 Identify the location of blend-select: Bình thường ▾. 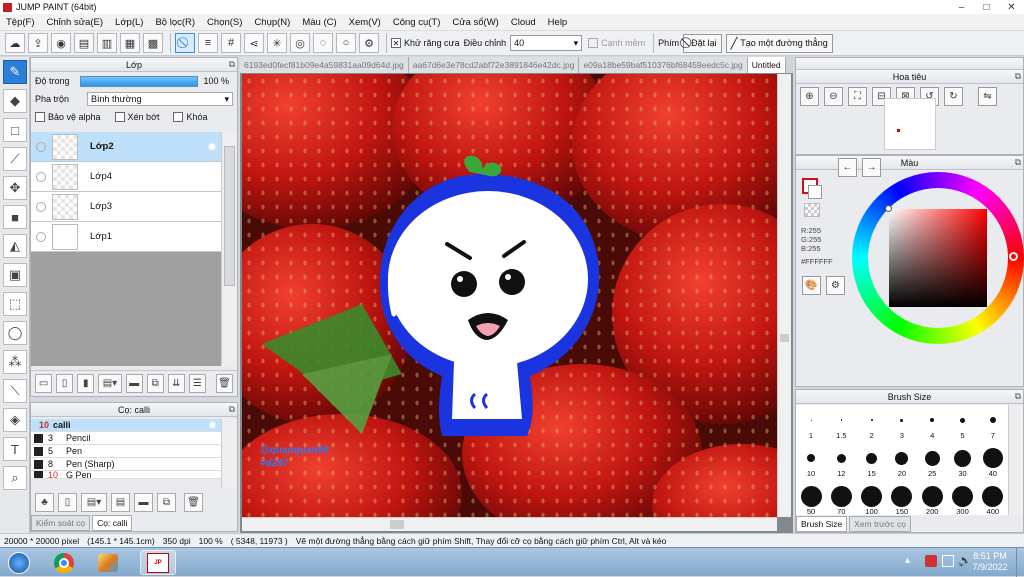
(160, 99).